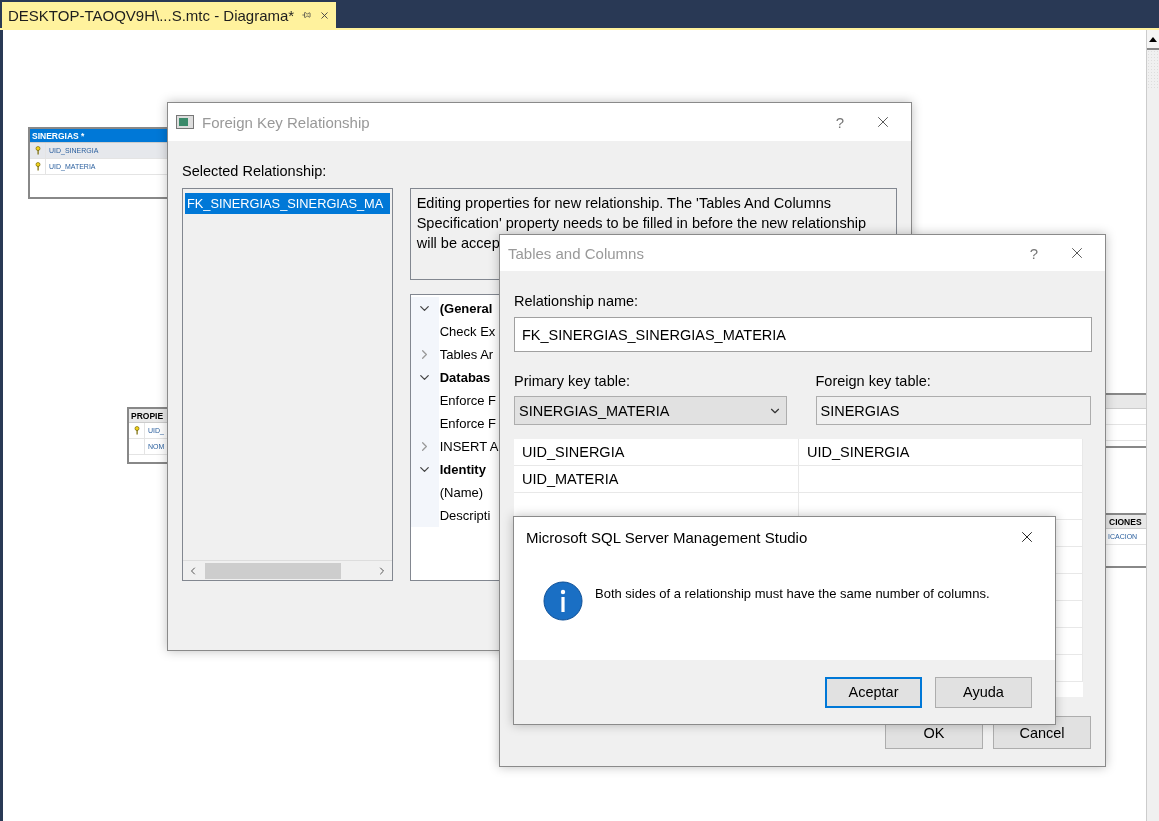  What do you see at coordinates (467, 331) in the screenshot?
I see `property-label: Check Ex` at bounding box center [467, 331].